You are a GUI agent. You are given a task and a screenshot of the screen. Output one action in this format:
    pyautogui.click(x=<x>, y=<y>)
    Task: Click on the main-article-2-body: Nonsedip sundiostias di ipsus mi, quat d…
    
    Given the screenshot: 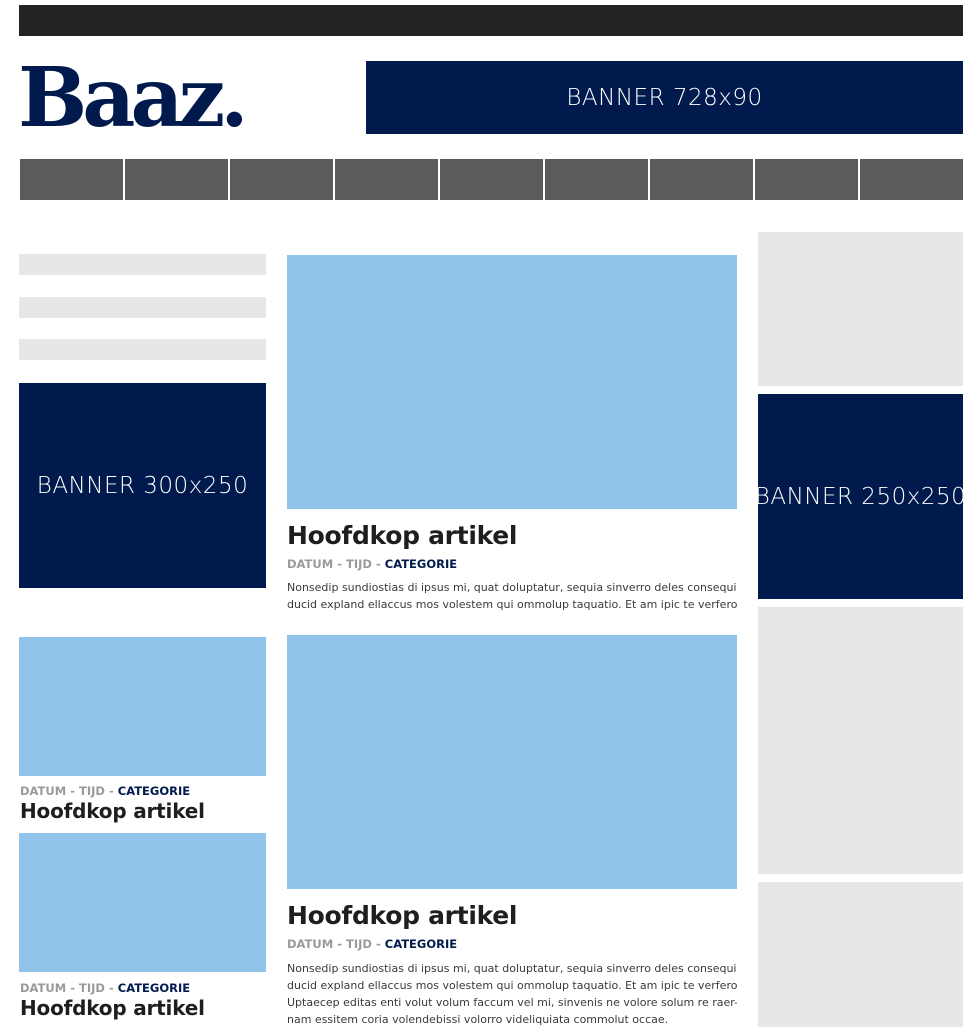 What is the action you would take?
    pyautogui.click(x=512, y=994)
    